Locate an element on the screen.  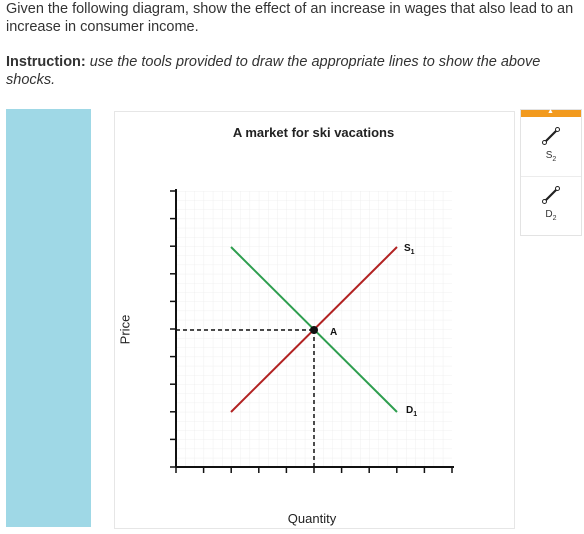
drawing-toolbar: ▲ S2 D2 is located at coordinates (551, 172).